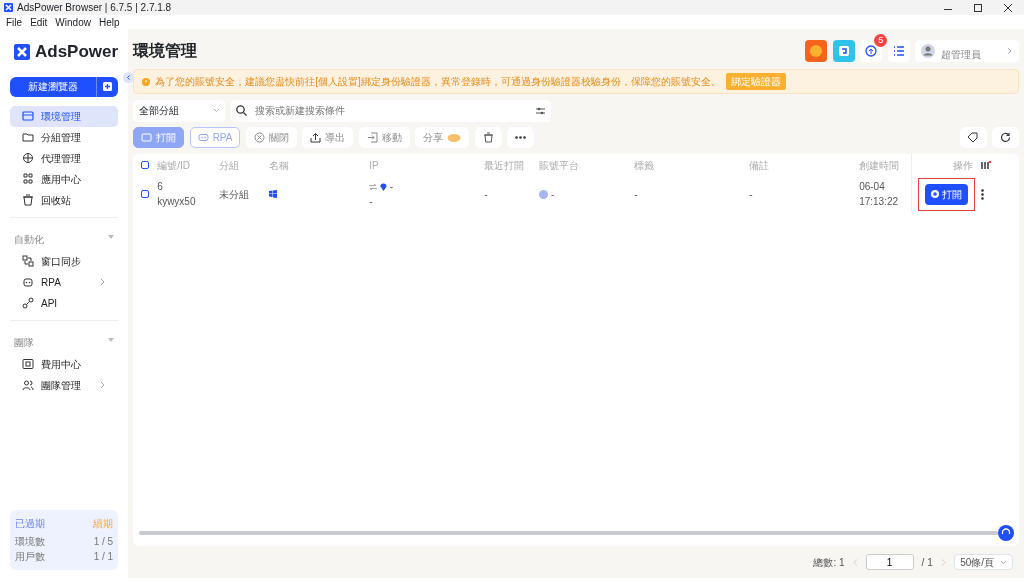  I want to click on more-button, so click(521, 137).